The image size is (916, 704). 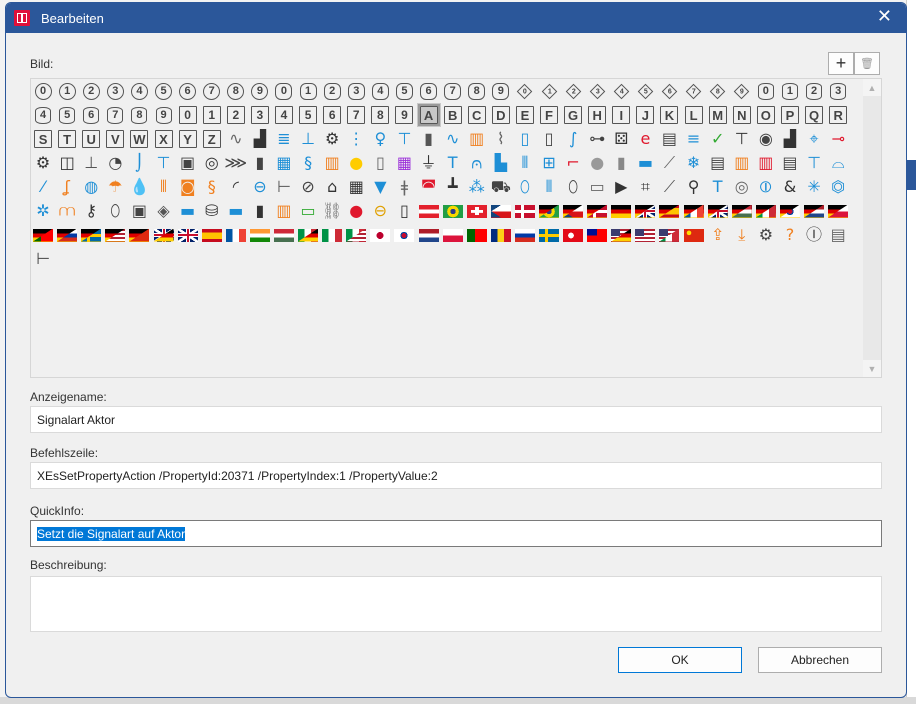 What do you see at coordinates (814, 115) in the screenshot?
I see `image-option-letter-Q: Q` at bounding box center [814, 115].